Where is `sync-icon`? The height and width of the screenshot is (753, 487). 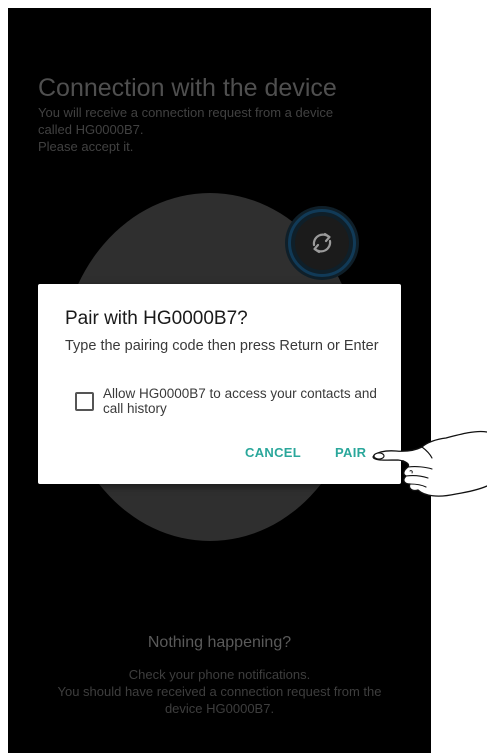
sync-icon is located at coordinates (322, 243).